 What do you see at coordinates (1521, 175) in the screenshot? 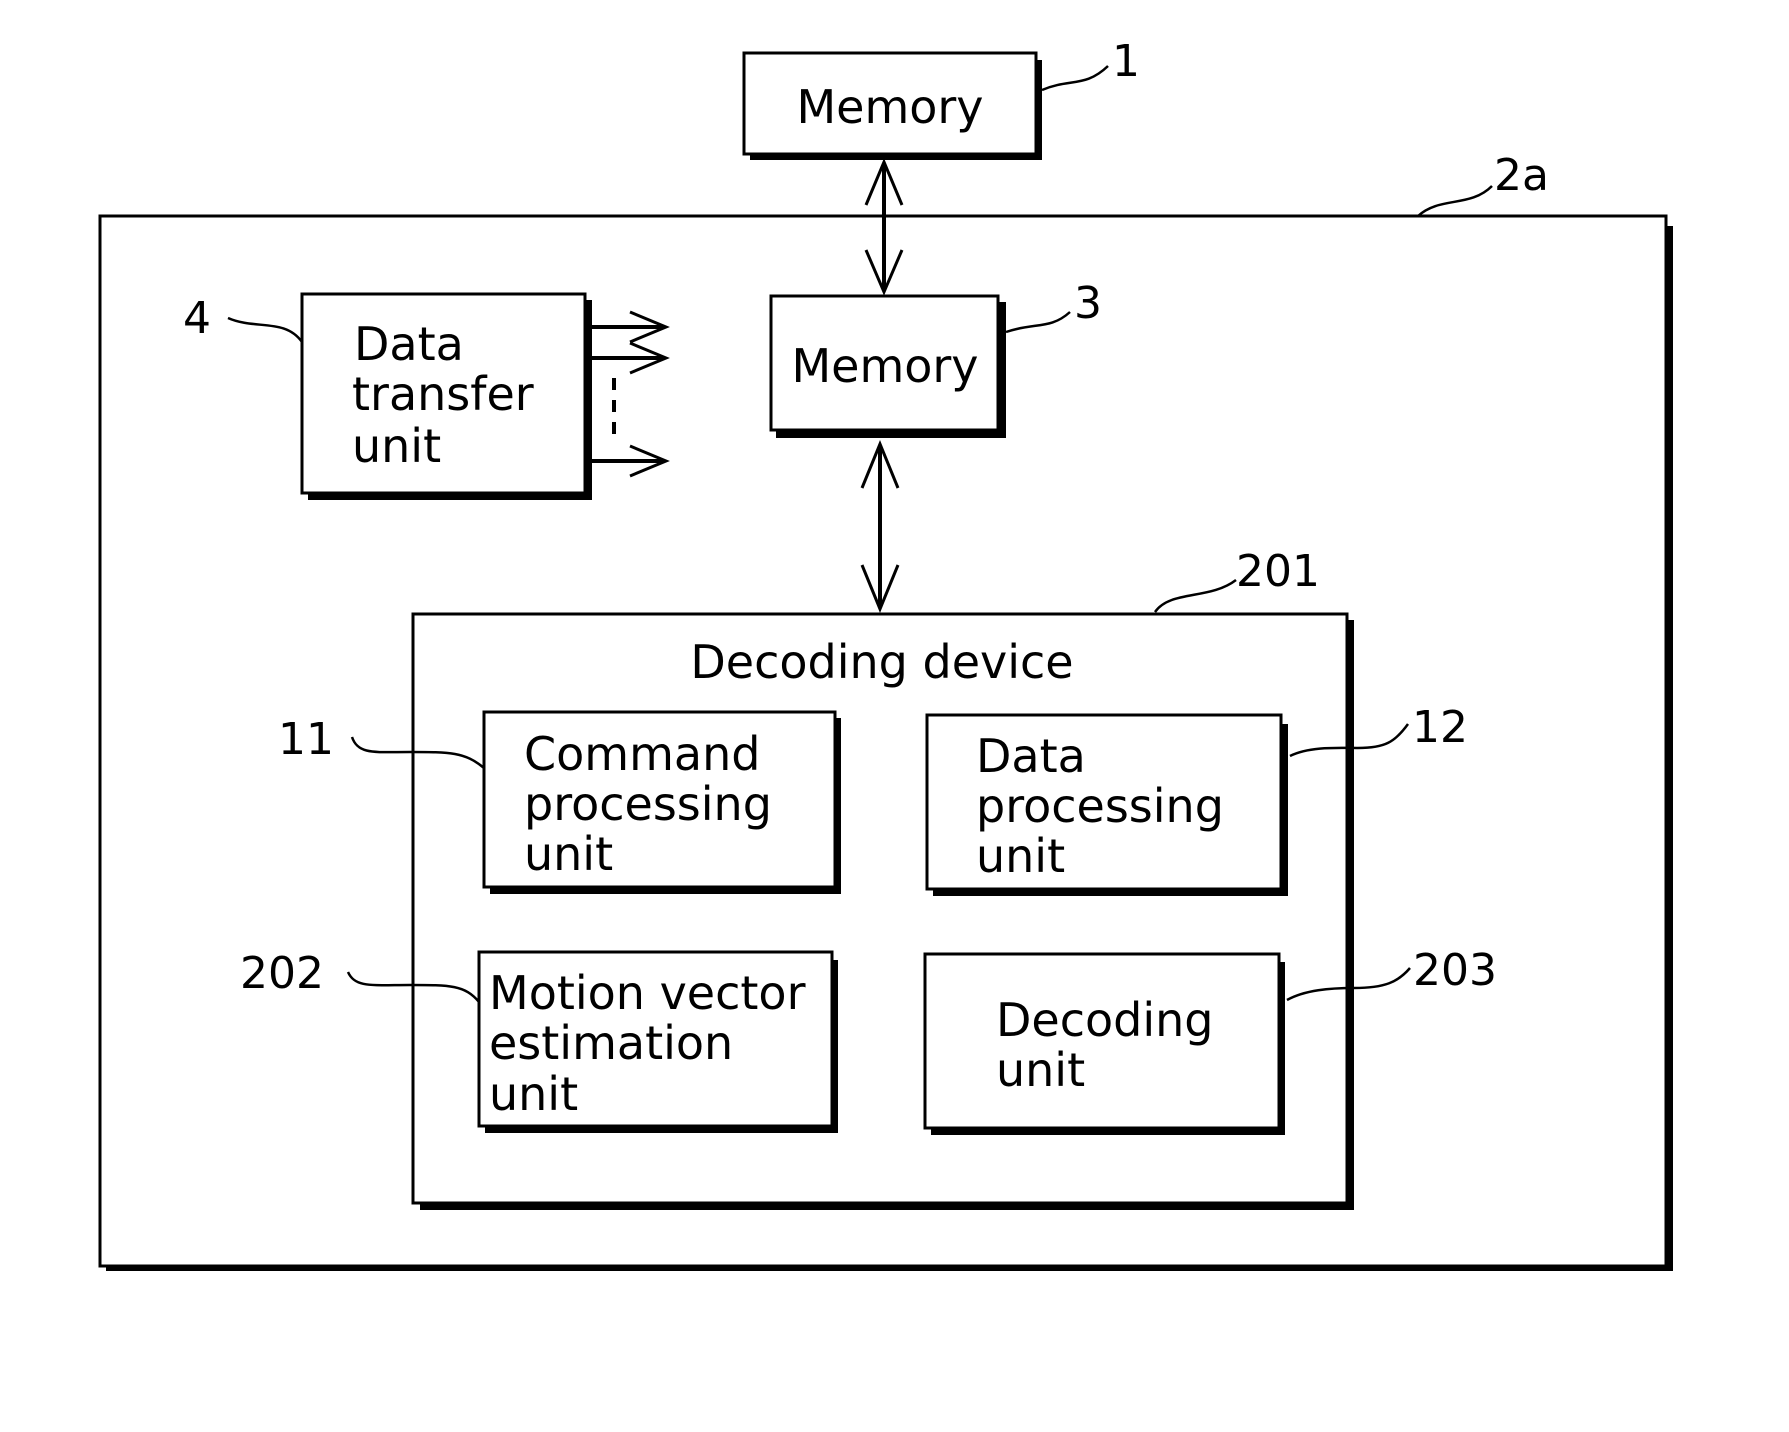
I see `system-ref-label: 2a` at bounding box center [1521, 175].